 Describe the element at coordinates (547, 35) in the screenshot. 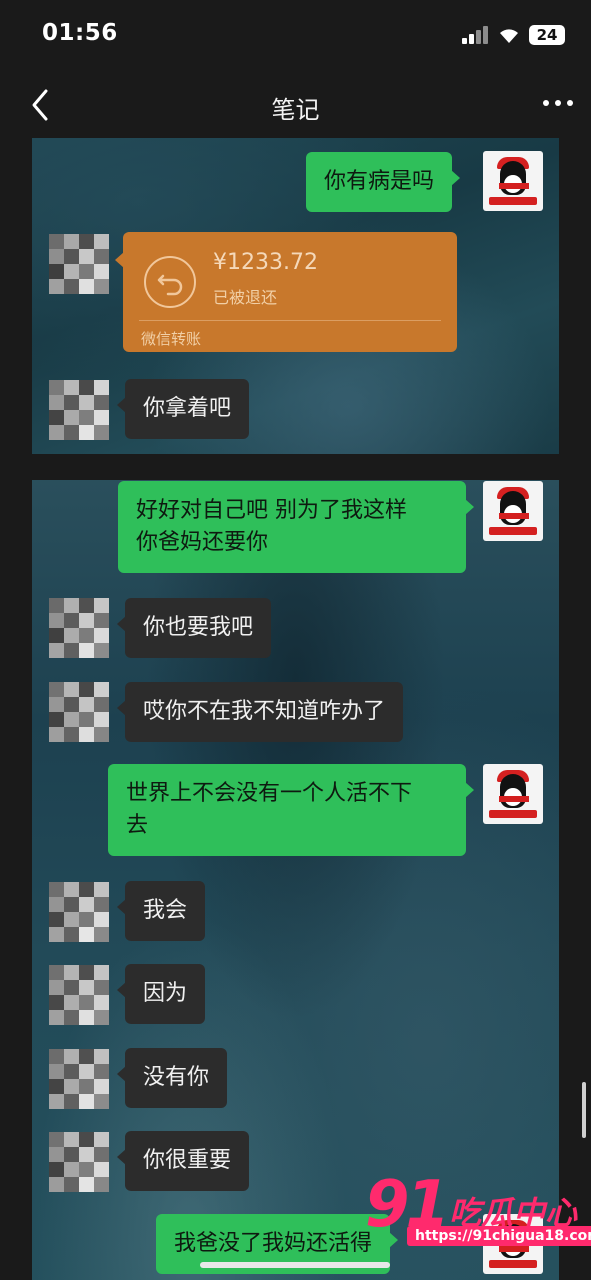

I see `battery-icon: 24` at that location.